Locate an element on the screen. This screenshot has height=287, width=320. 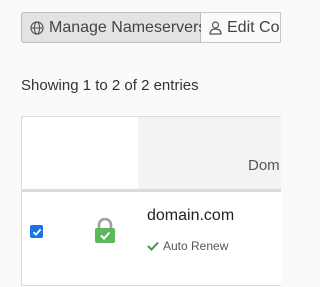
edit-contact-button: Edit Co is located at coordinates (241, 27).